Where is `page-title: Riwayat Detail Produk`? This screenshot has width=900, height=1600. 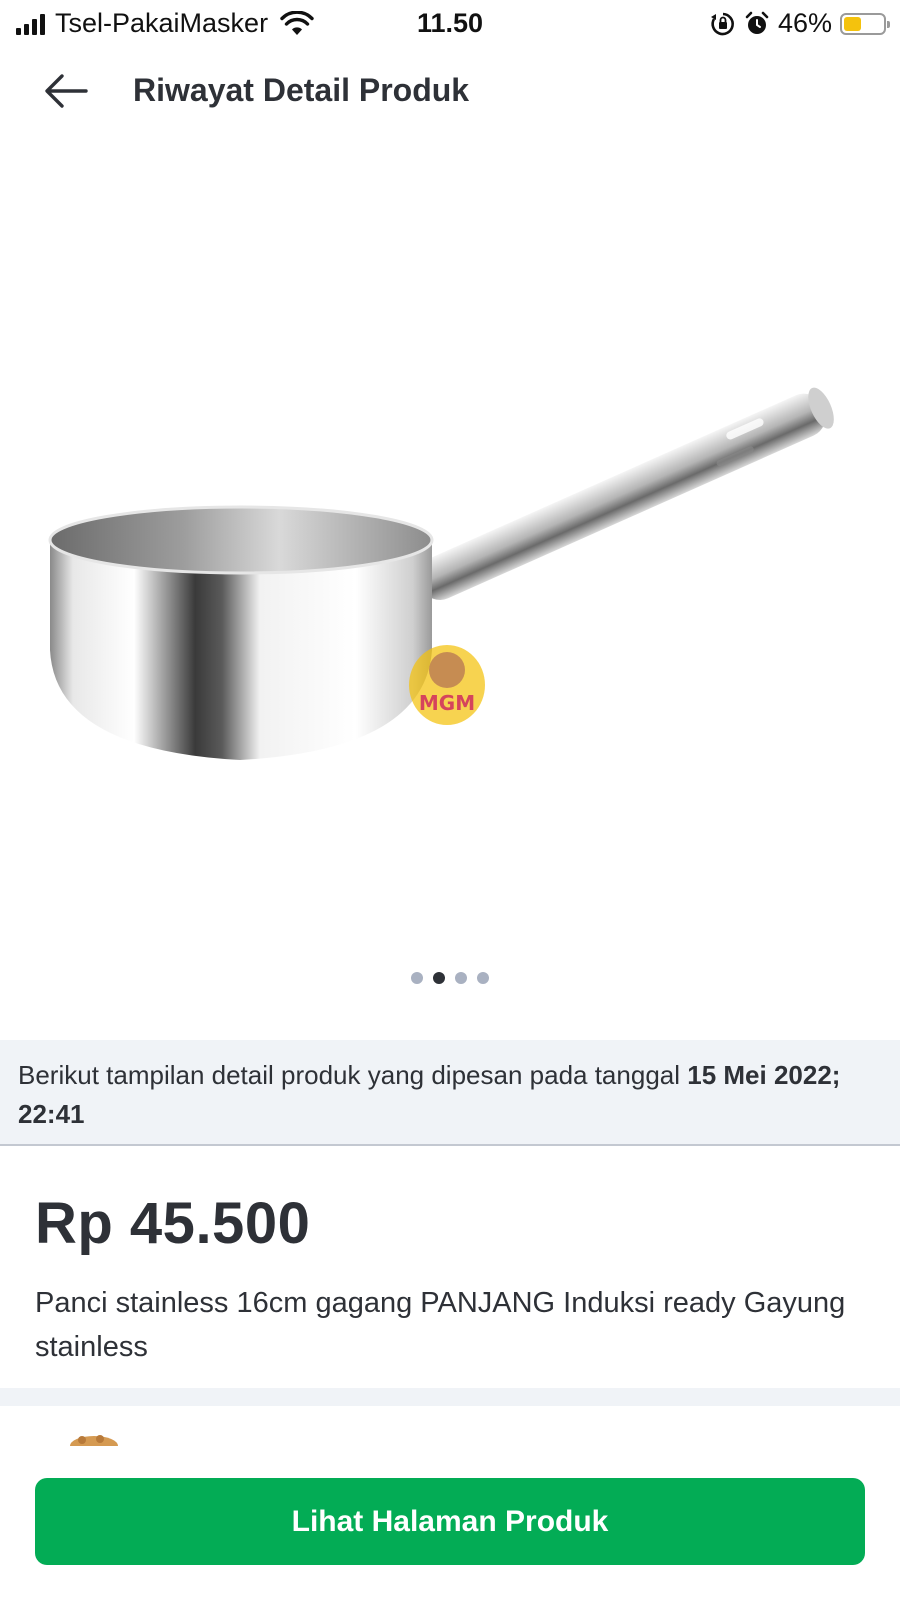
page-title: Riwayat Detail Produk is located at coordinates (301, 90).